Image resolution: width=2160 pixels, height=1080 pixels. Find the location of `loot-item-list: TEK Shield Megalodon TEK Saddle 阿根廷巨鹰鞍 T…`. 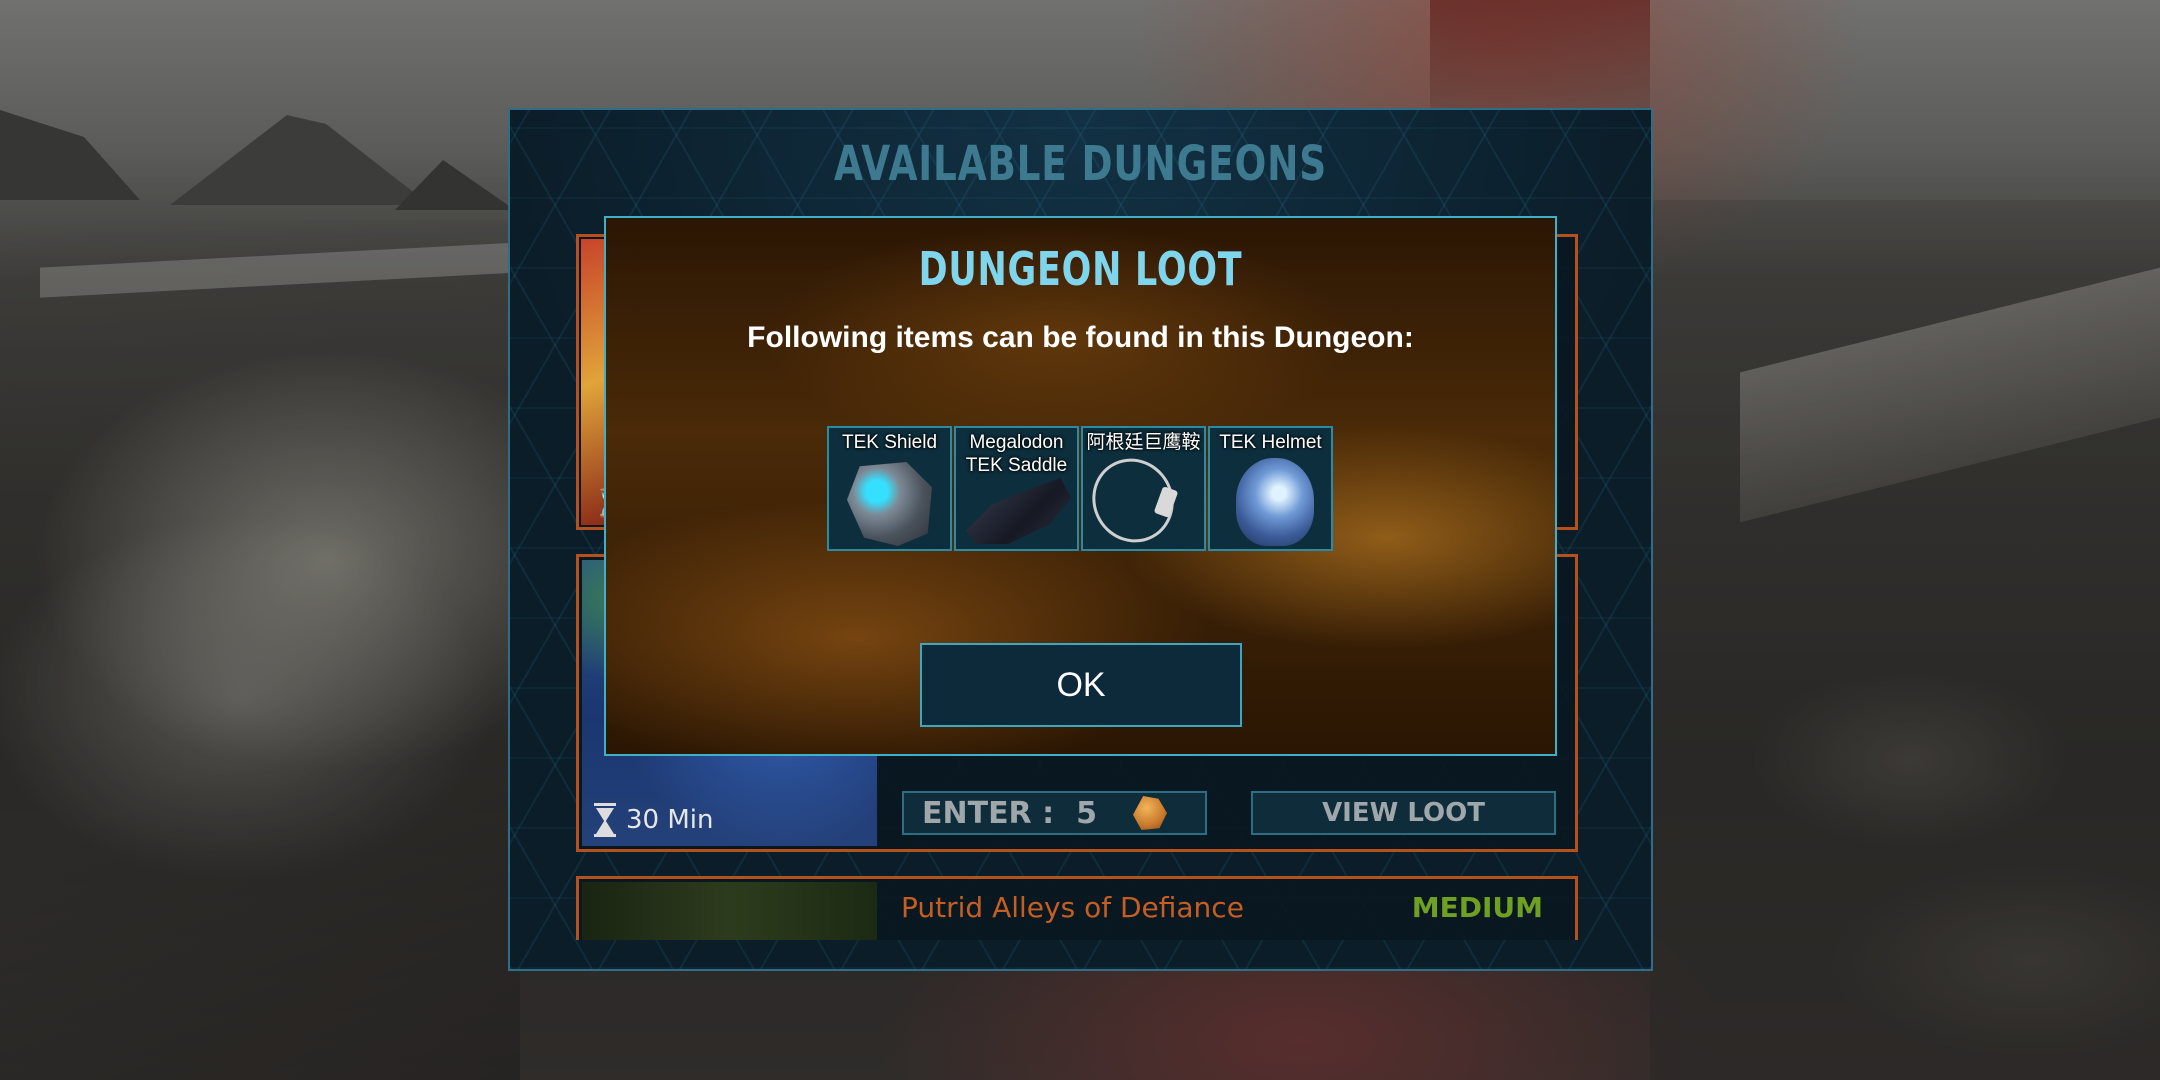

loot-item-list: TEK Shield Megalodon TEK Saddle 阿根廷巨鹰鞍 T… is located at coordinates (1080, 488).